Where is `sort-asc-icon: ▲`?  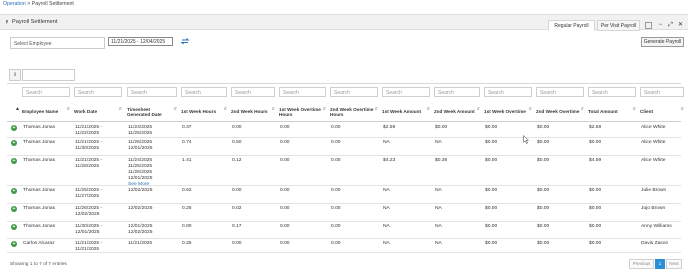
sort-asc-icon: ▲ is located at coordinates (17, 109).